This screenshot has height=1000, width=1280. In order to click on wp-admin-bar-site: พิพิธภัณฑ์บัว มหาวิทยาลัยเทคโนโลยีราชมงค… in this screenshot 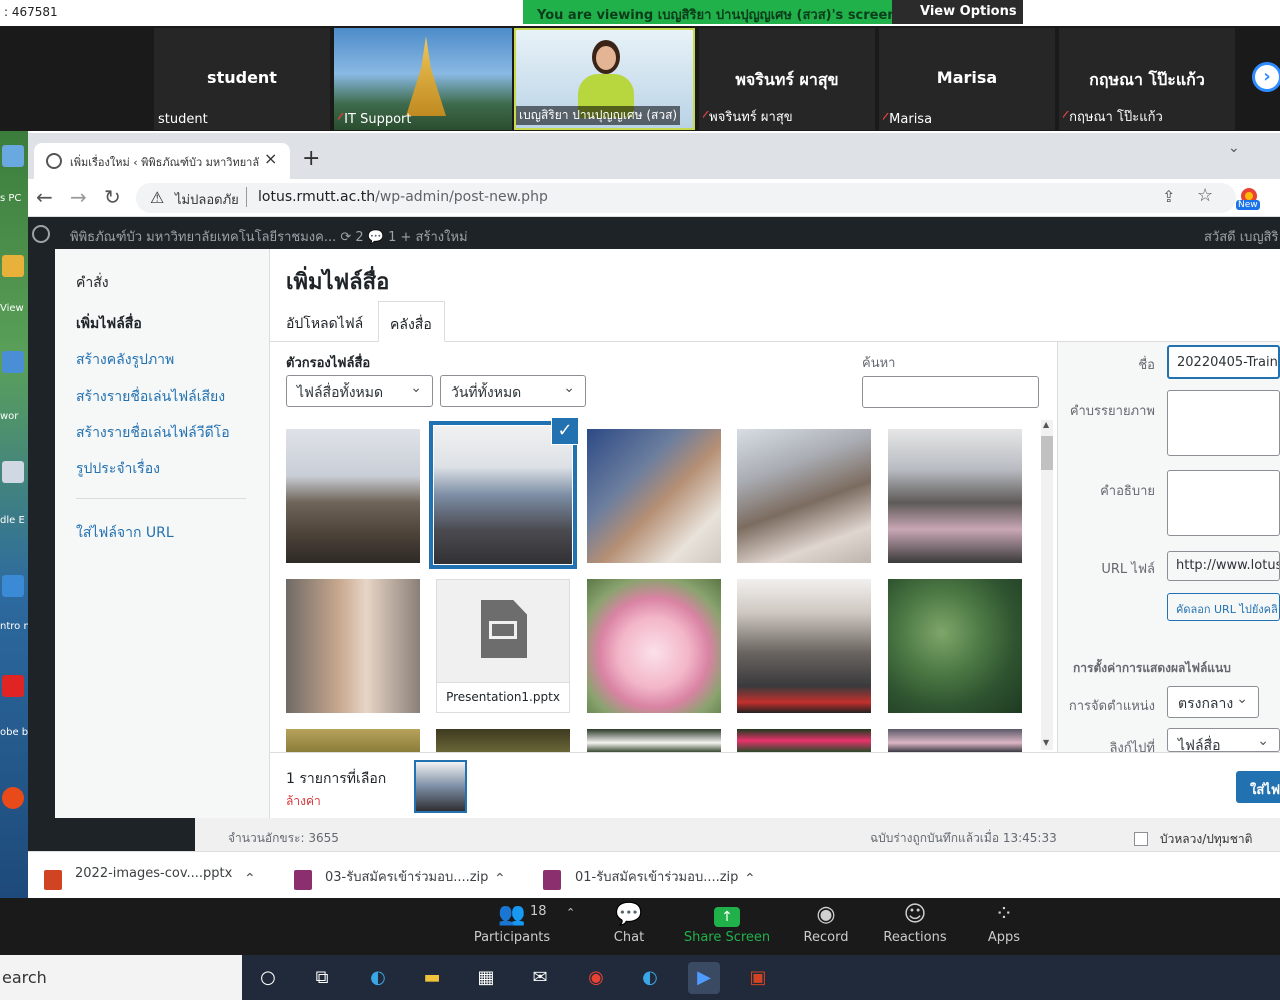, I will do `click(269, 236)`.